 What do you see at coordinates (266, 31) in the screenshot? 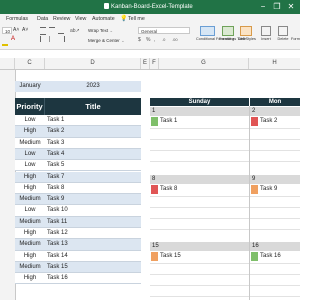
I see `insert-icon` at bounding box center [266, 31].